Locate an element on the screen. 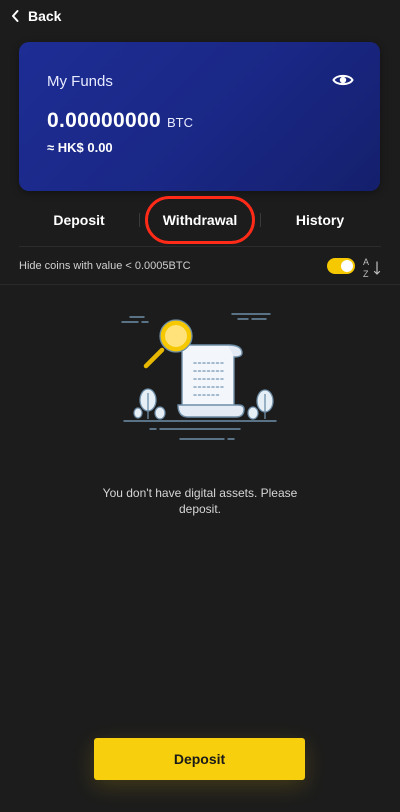 The image size is (400, 812). funds-title: My Funds is located at coordinates (80, 81).